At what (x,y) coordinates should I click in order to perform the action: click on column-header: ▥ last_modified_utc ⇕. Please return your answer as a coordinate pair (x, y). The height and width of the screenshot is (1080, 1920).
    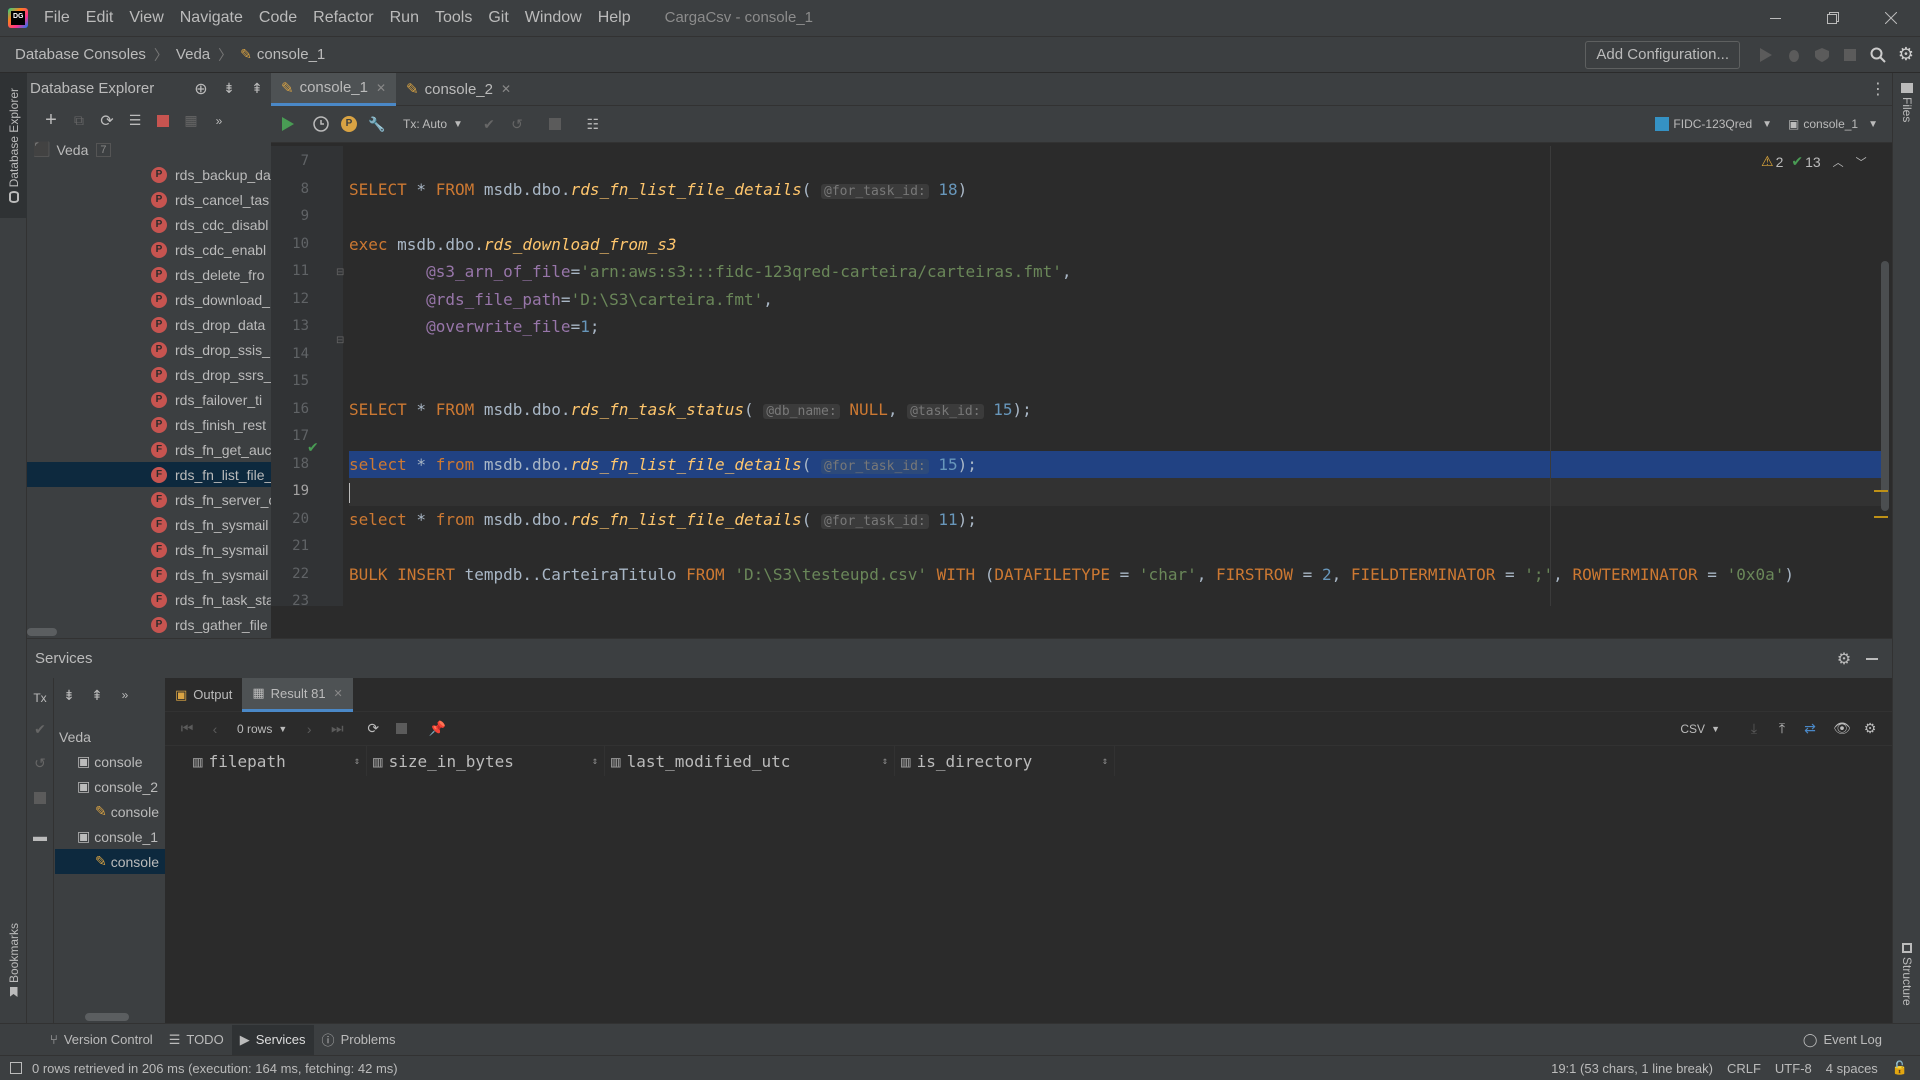
    Looking at the image, I should click on (750, 761).